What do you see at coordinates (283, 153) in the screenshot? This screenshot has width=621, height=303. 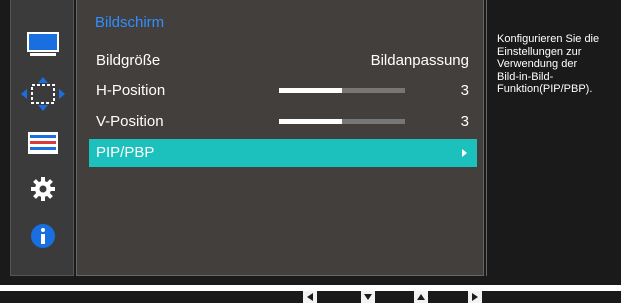 I see `menu-item-pip-pbp: PIP/PBP` at bounding box center [283, 153].